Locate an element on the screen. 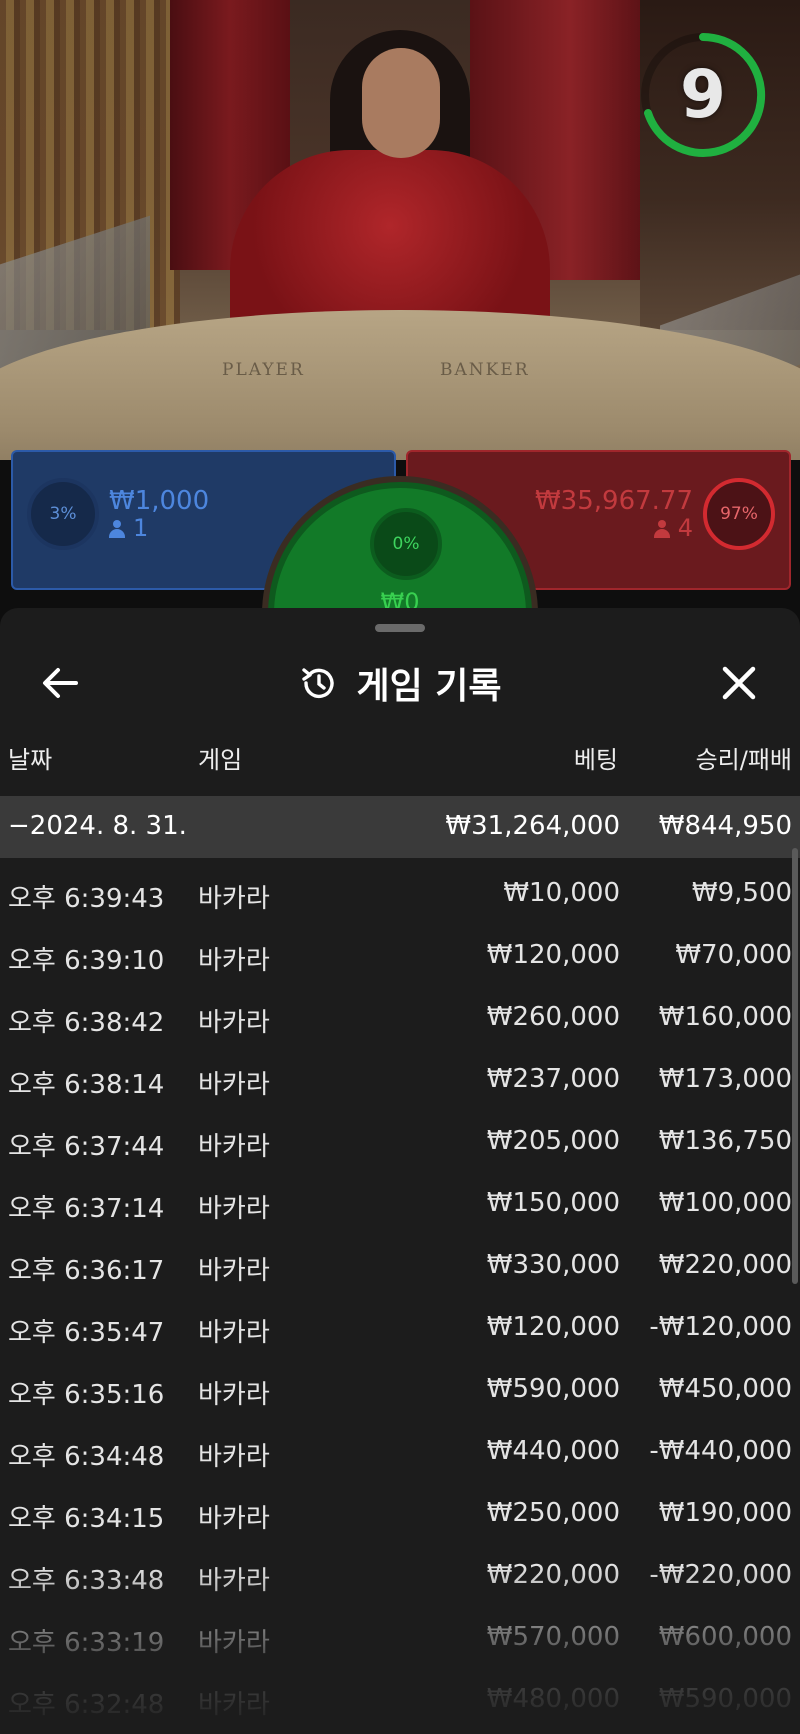  table-row: 오후 6:38:14 바카라 ₩237,000 ₩173,000 is located at coordinates (400, 1075).